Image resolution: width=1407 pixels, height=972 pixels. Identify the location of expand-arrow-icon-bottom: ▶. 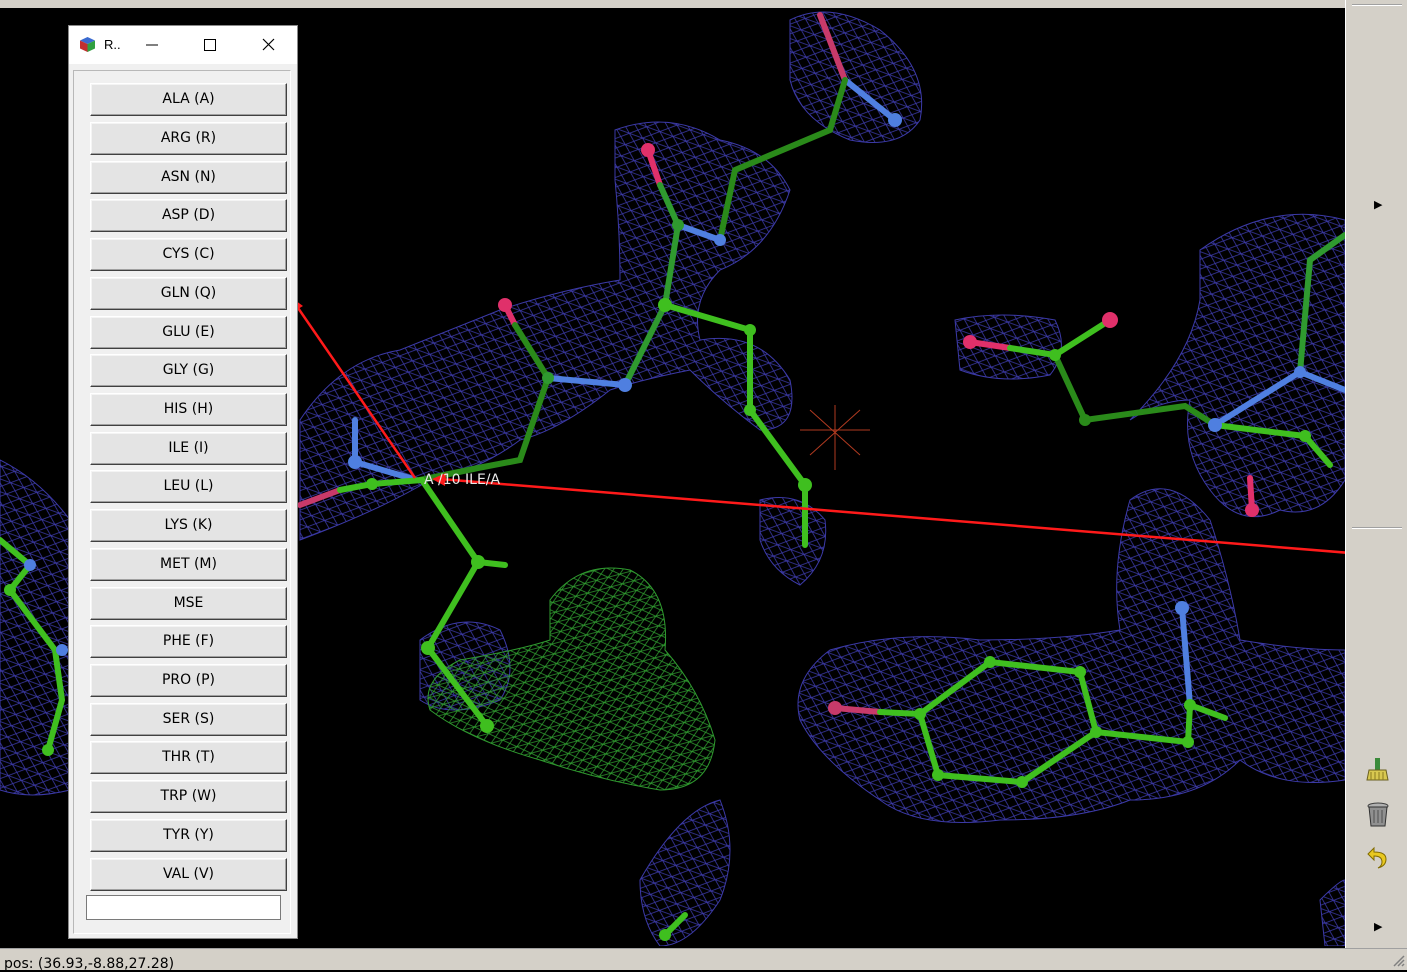
(1378, 926).